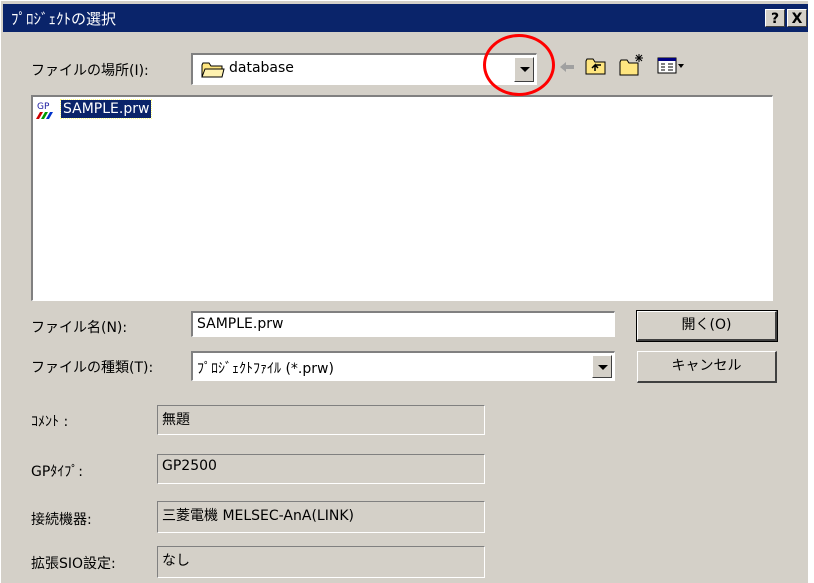  Describe the element at coordinates (92, 368) in the screenshot. I see `filetype-label: ファイルの種類(T):` at that location.